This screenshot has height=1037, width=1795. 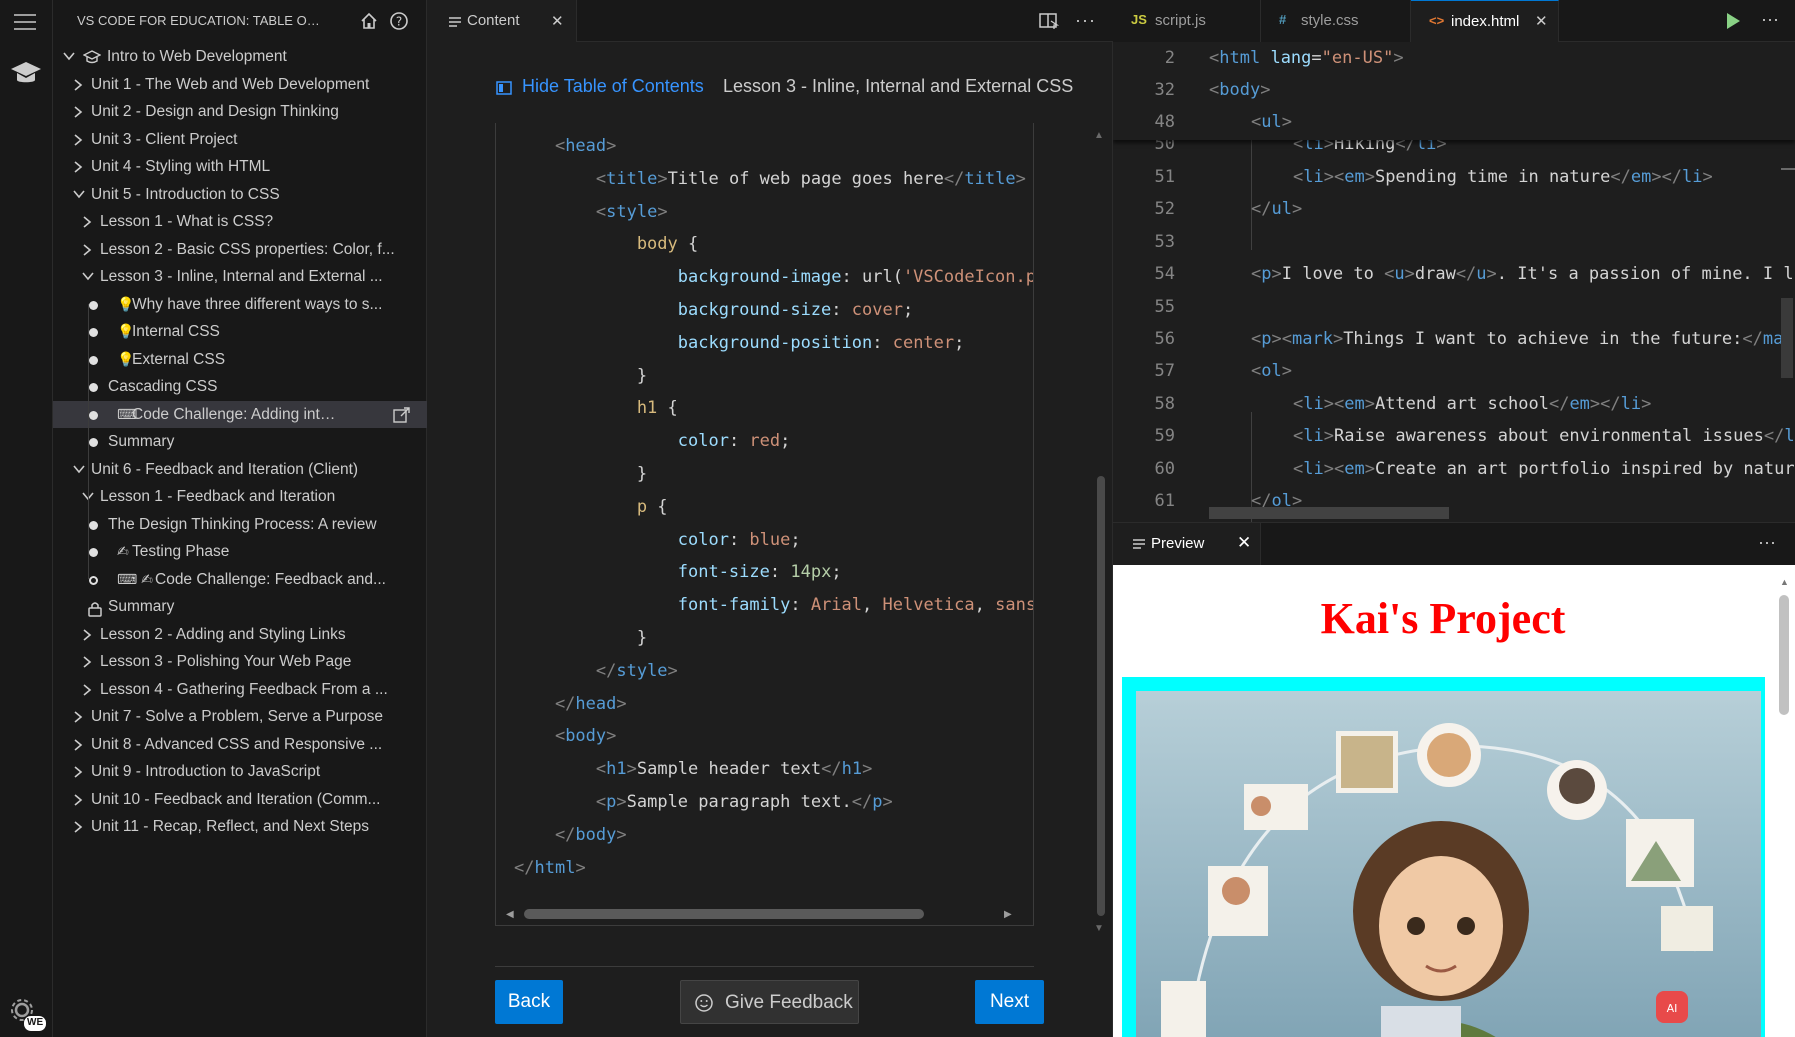 What do you see at coordinates (764, 966) in the screenshot?
I see `divider` at bounding box center [764, 966].